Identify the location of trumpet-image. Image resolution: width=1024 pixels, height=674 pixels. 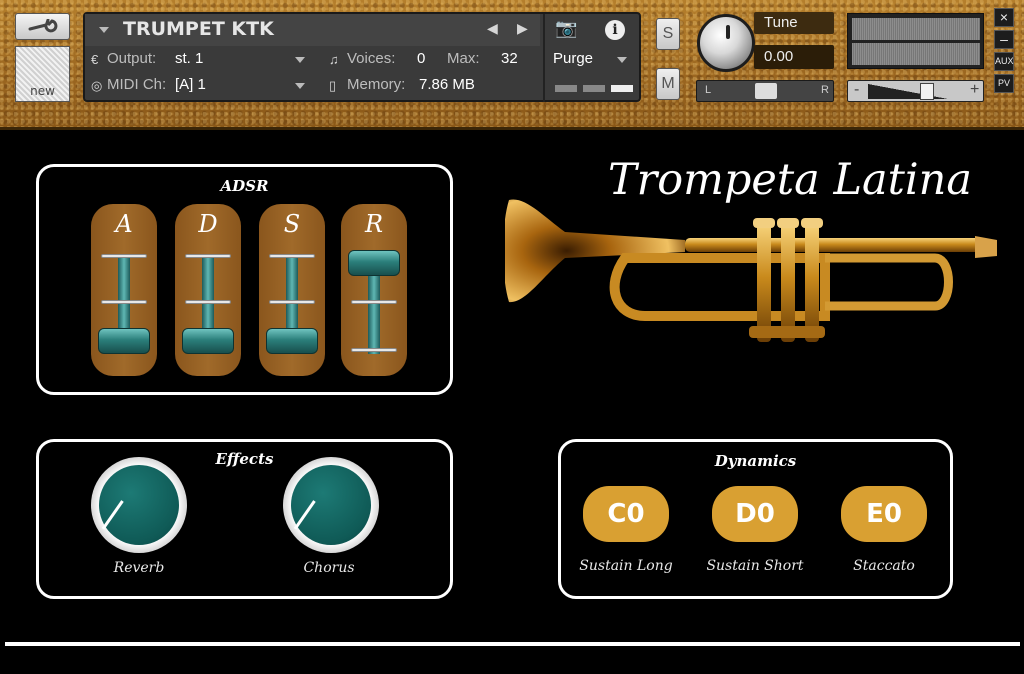
(751, 270).